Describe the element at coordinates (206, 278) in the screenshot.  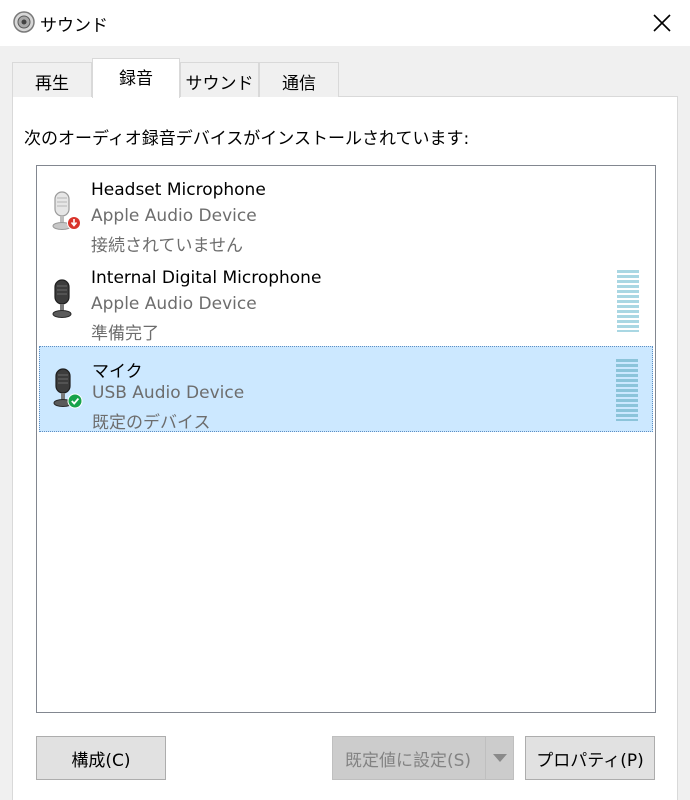
I see `device-name: Internal Digital Microphone` at that location.